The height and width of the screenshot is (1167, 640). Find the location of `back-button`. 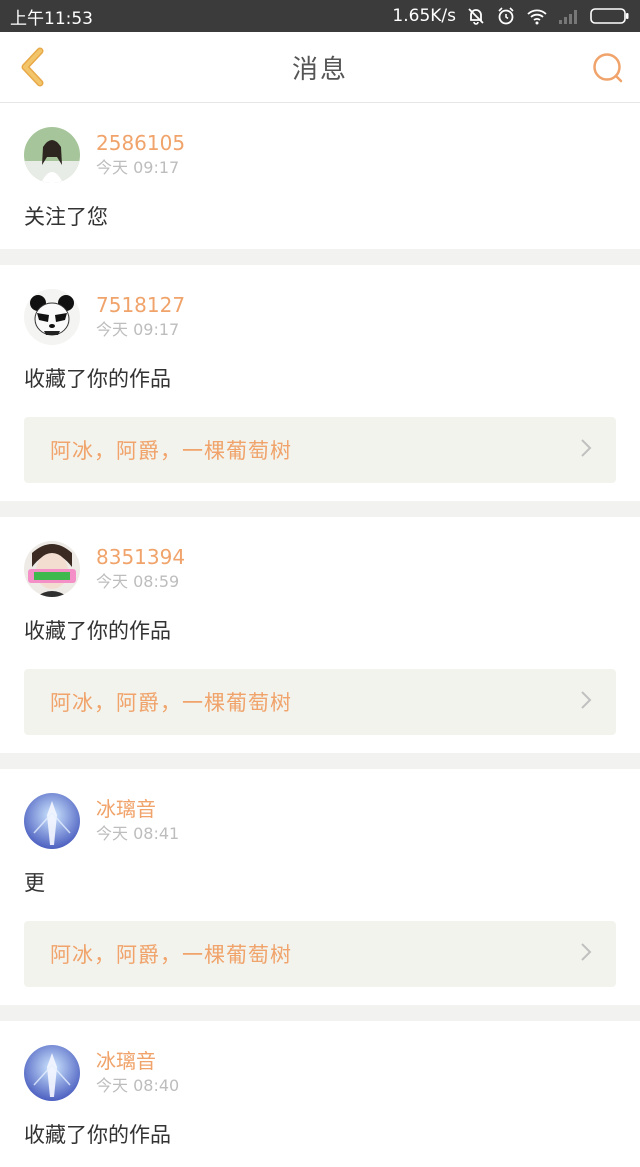

back-button is located at coordinates (34, 67).